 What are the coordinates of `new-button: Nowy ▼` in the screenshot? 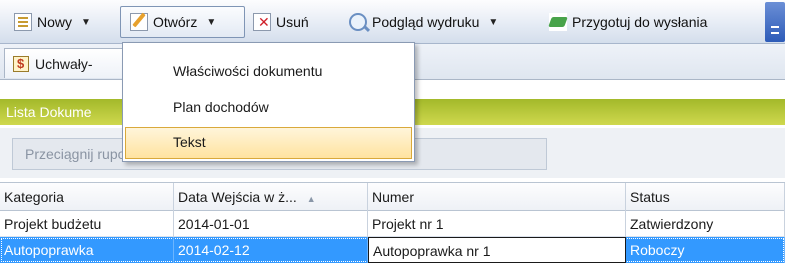 It's located at (52, 22).